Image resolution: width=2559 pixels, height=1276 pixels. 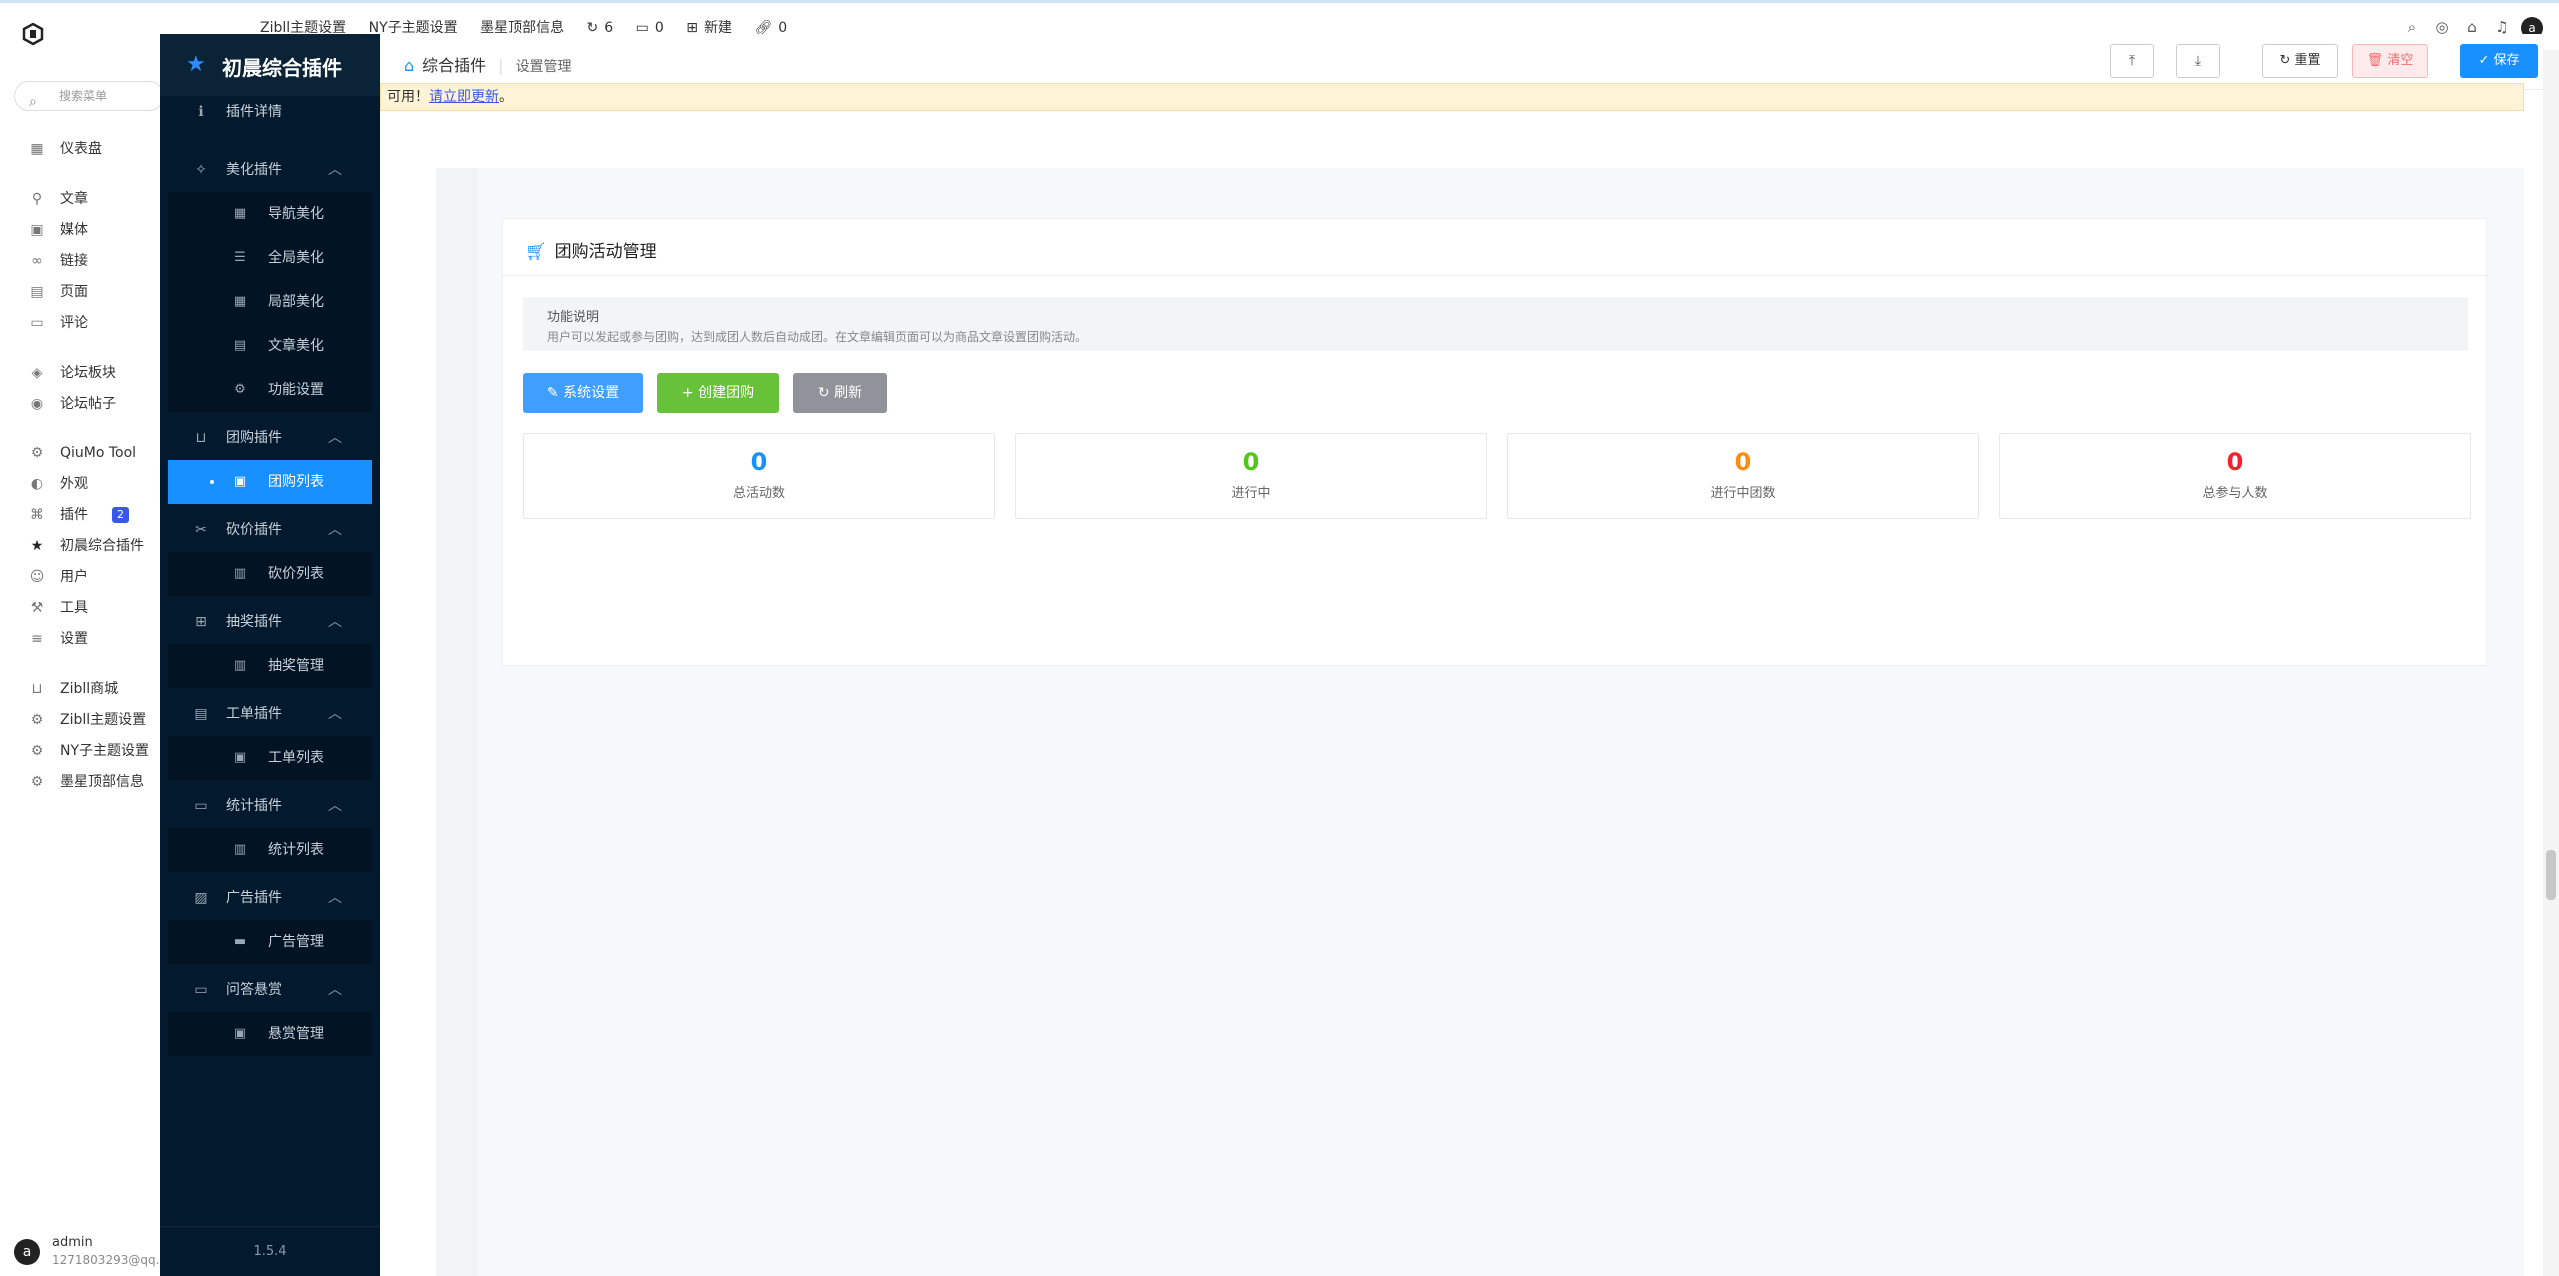 I want to click on plugin-sub-item: ▦ 局部美化, so click(x=270, y=302).